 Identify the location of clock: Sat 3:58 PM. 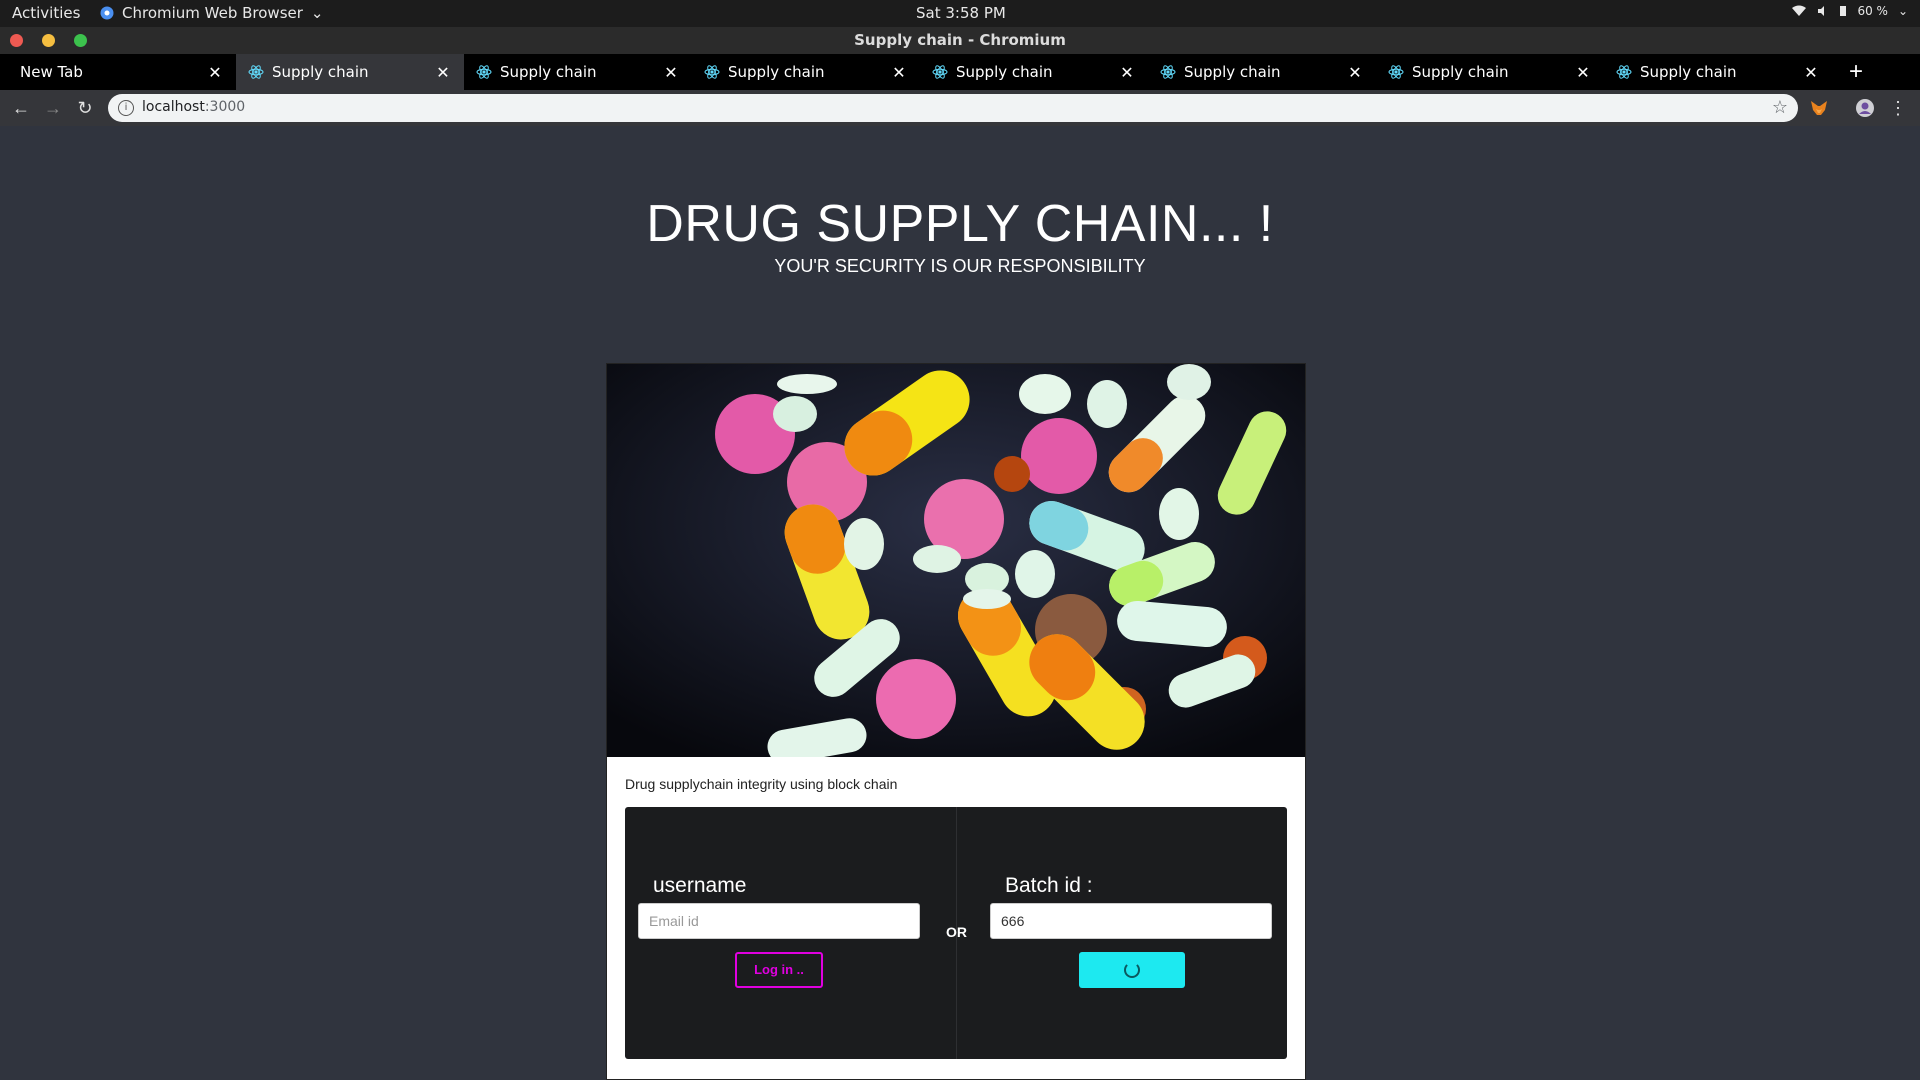
(961, 13).